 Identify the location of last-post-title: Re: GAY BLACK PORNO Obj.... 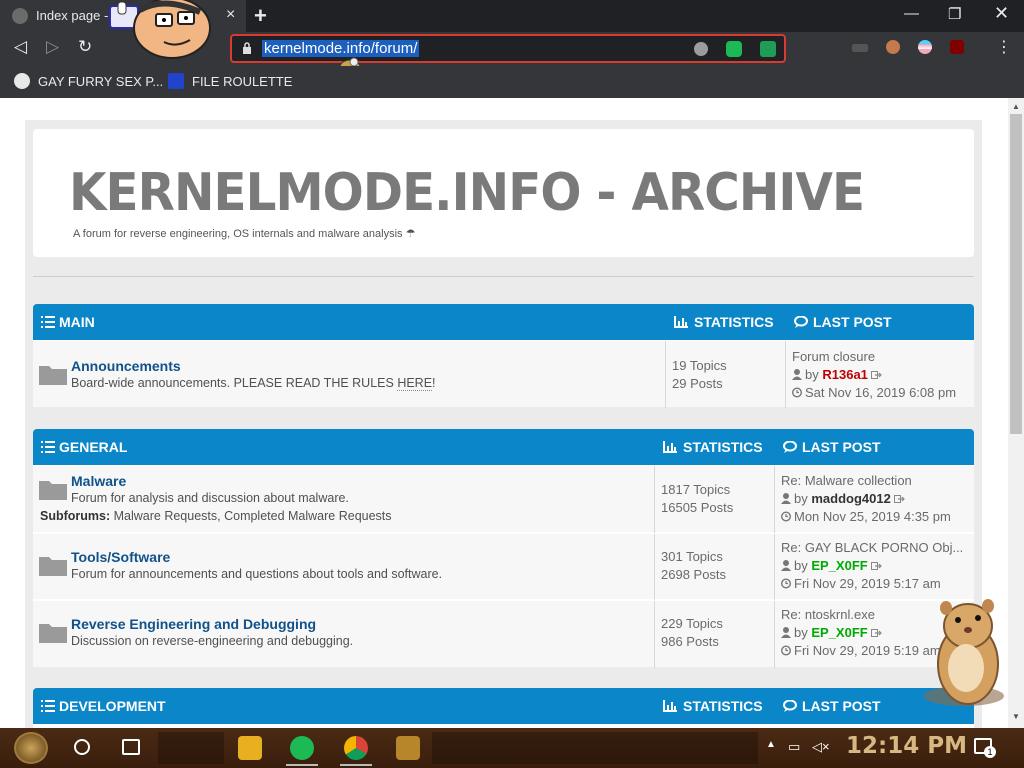
(872, 547).